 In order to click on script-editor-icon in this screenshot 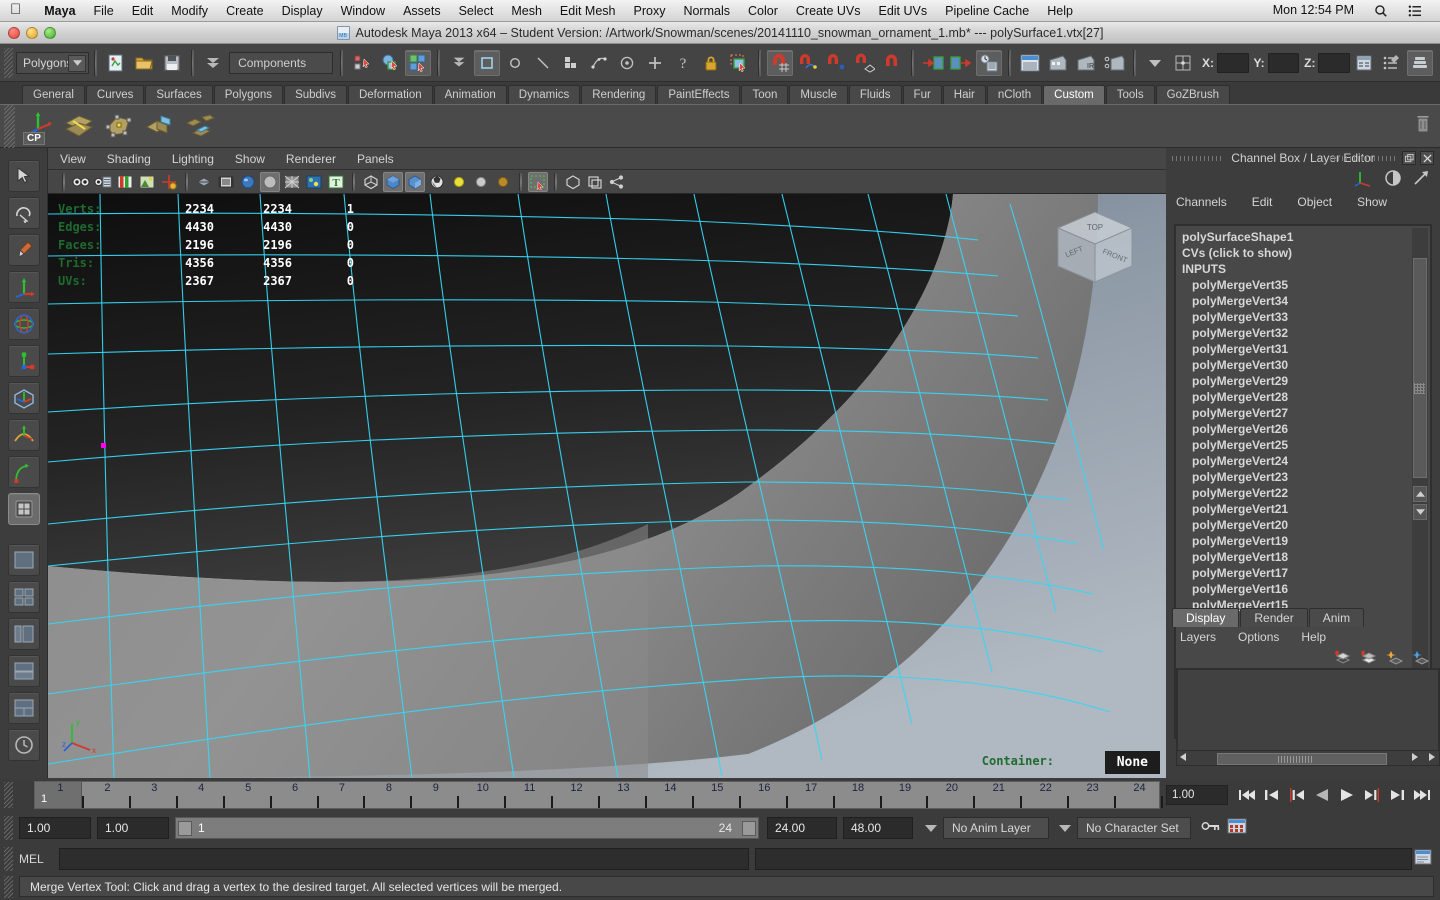, I will do `click(1423, 859)`.